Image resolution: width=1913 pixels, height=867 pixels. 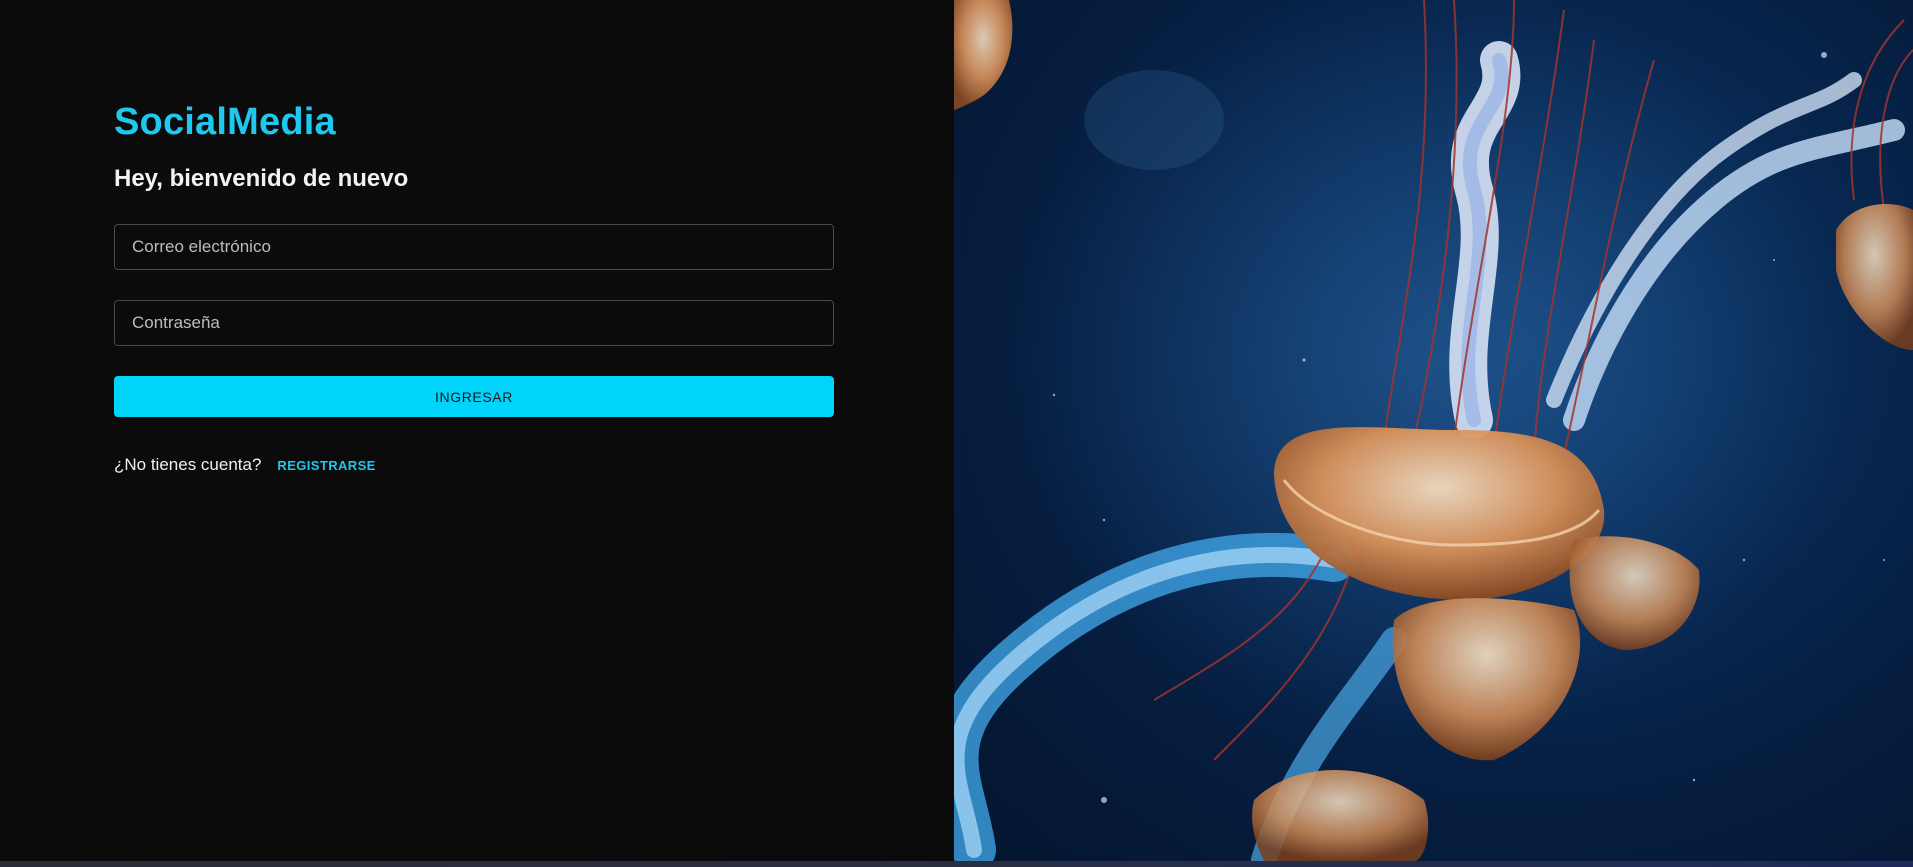 What do you see at coordinates (474, 247) in the screenshot?
I see `email-field` at bounding box center [474, 247].